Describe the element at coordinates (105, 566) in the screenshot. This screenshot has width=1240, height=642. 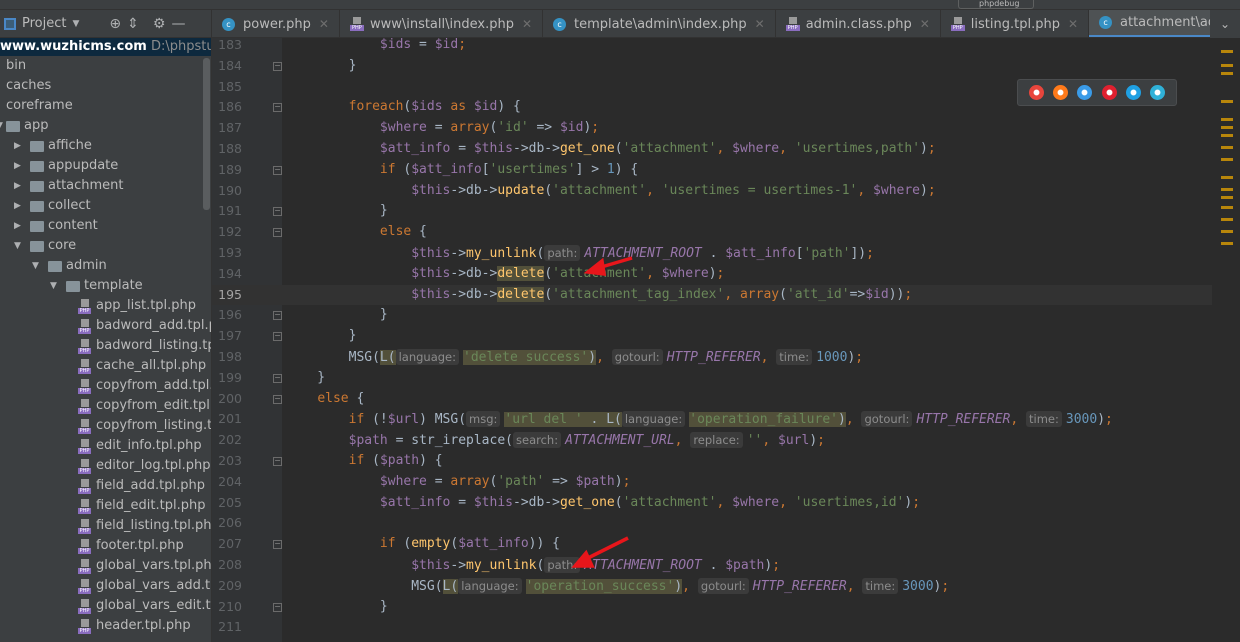
I see `tree-item-global-vars-tpl-php: global_vars.tpl.php` at that location.